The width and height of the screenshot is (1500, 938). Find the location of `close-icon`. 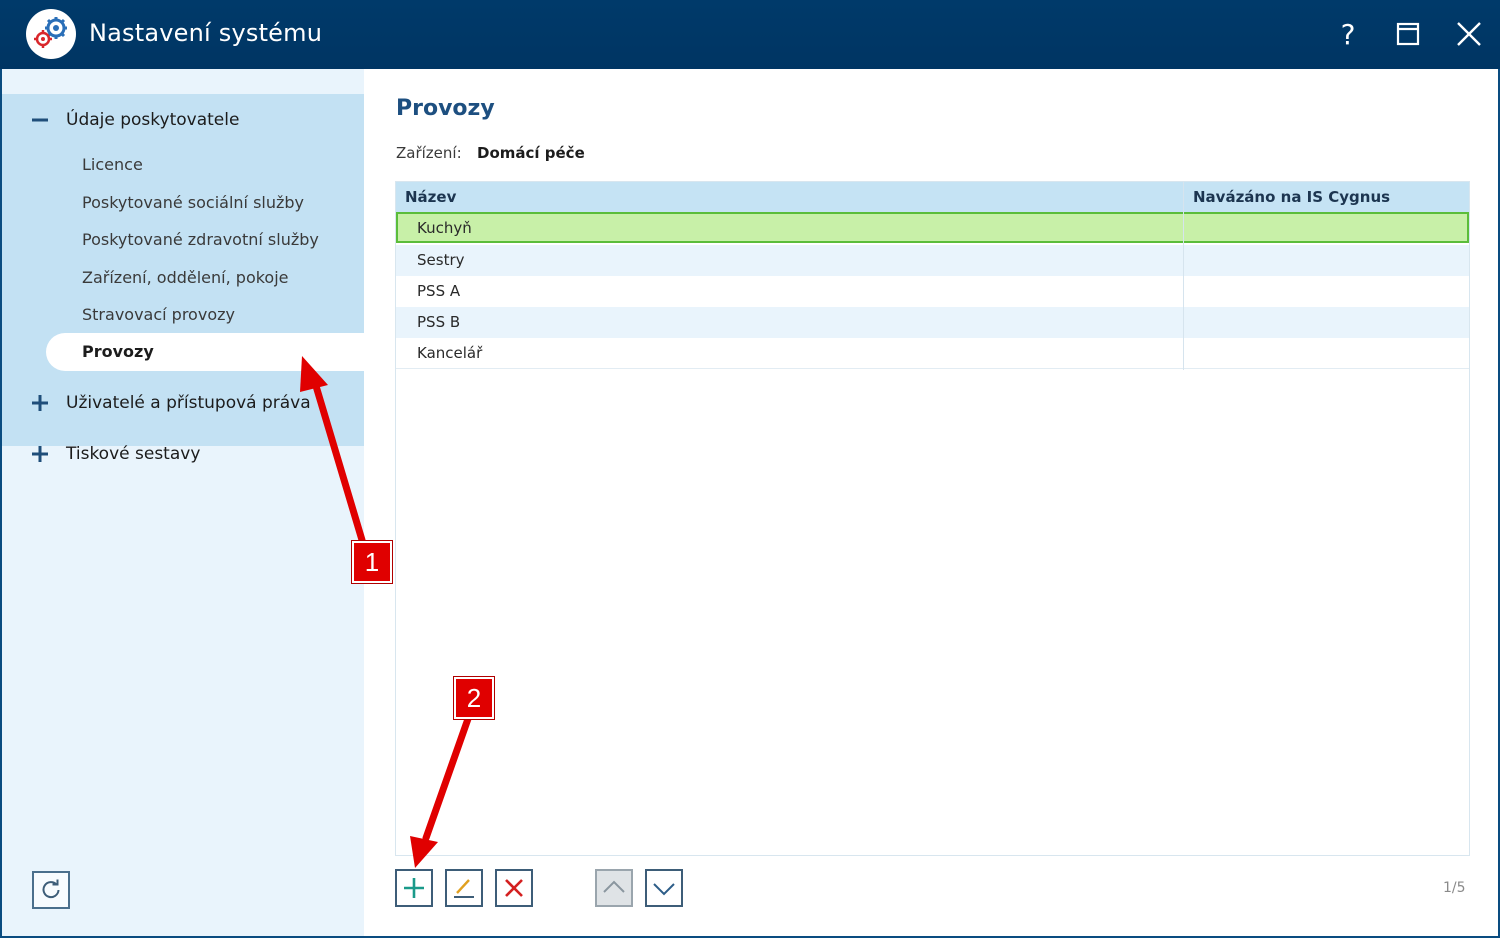

close-icon is located at coordinates (1469, 34).